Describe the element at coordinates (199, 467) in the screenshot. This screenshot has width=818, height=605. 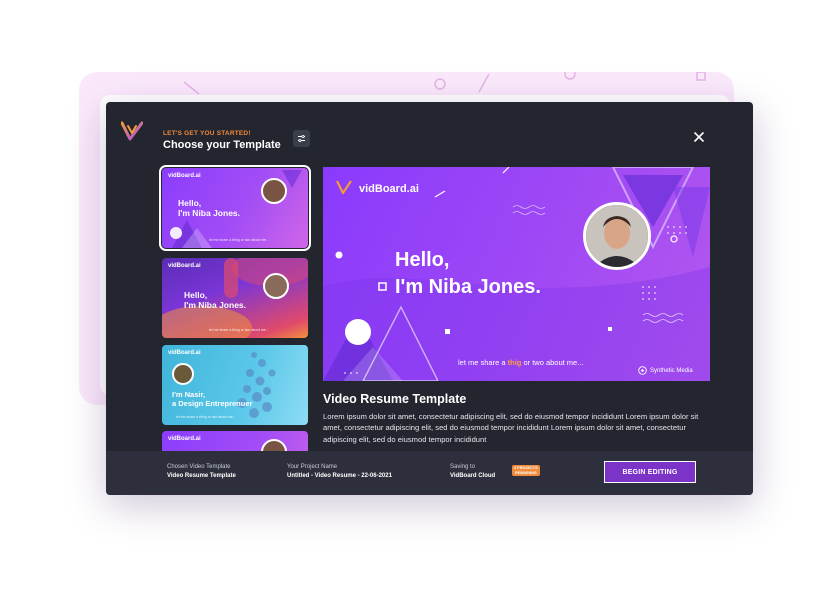
I see `chosen-template-label: Chosen Video Template` at that location.